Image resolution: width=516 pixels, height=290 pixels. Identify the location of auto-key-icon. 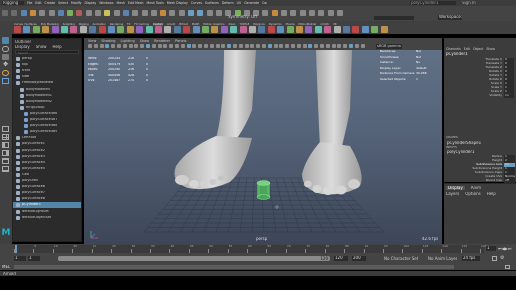
(494, 258).